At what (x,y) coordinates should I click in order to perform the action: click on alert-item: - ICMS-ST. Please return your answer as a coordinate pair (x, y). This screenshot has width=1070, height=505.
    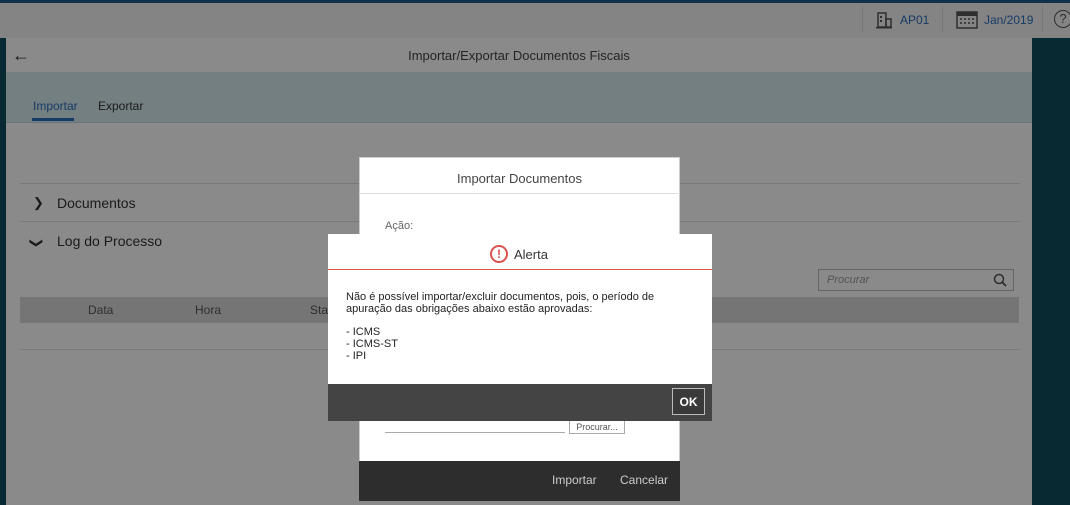
    Looking at the image, I should click on (372, 344).